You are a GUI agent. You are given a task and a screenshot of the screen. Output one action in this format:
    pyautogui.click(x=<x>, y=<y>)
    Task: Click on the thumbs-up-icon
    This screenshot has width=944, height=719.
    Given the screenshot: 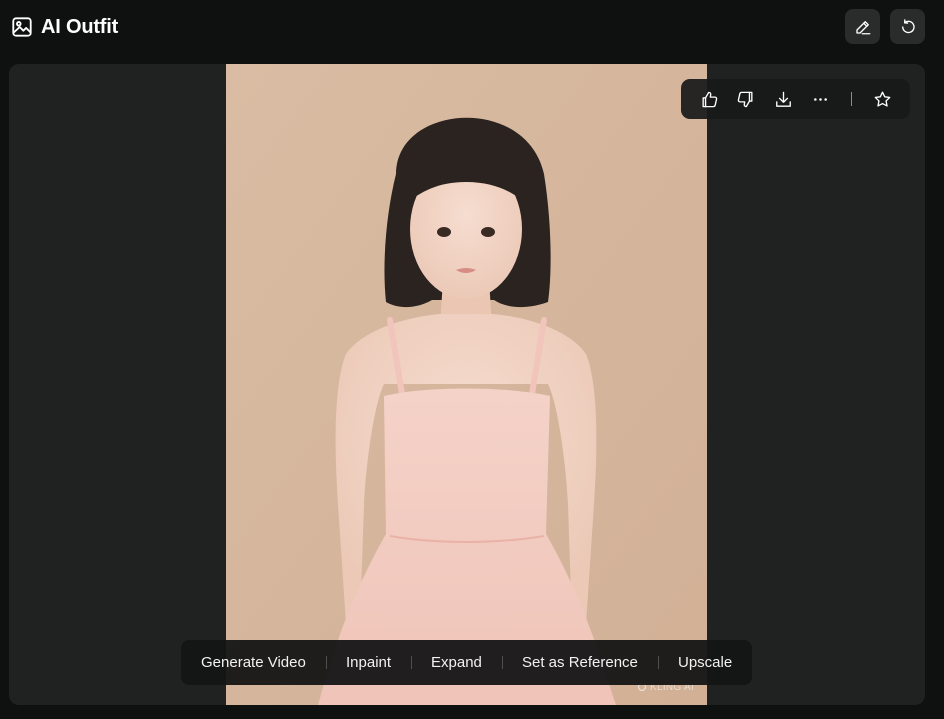 What is the action you would take?
    pyautogui.click(x=709, y=99)
    